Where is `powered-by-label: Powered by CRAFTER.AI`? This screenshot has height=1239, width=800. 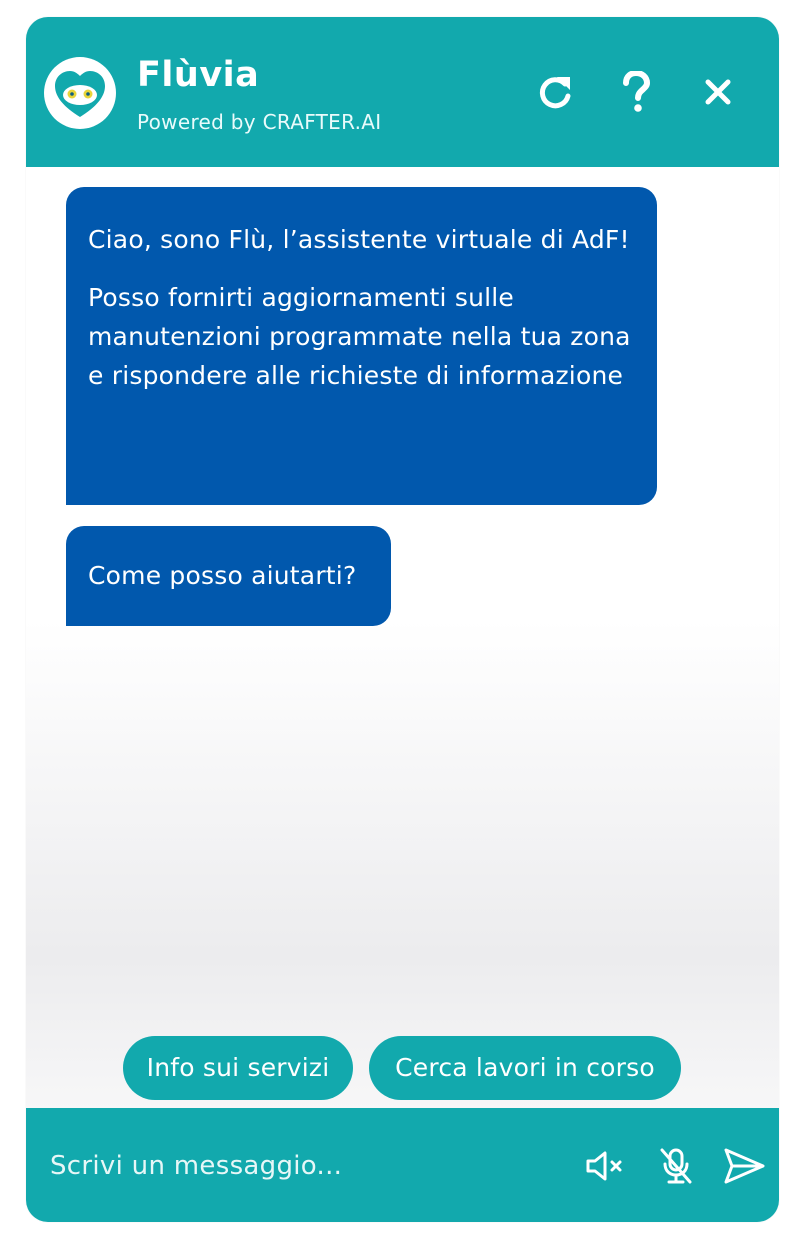 powered-by-label: Powered by CRAFTER.AI is located at coordinates (259, 122).